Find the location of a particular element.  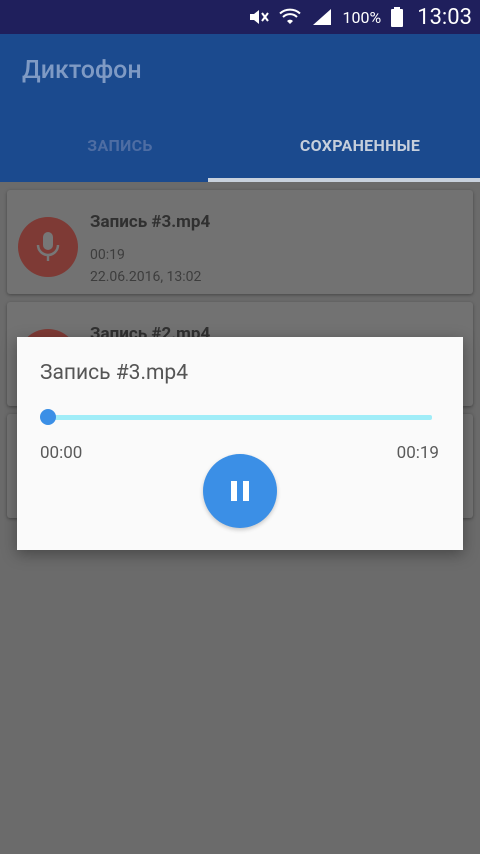

seek-thumb is located at coordinates (48, 417).